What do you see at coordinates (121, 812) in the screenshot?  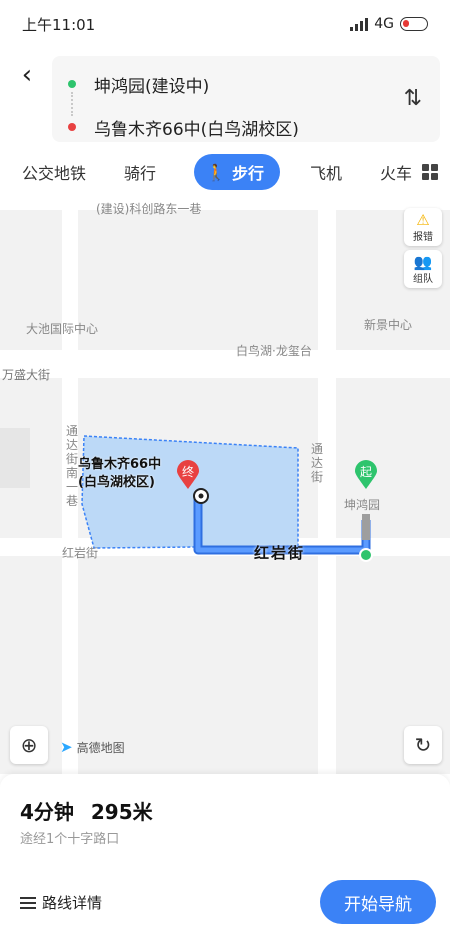 I see `distance-text: 295米` at bounding box center [121, 812].